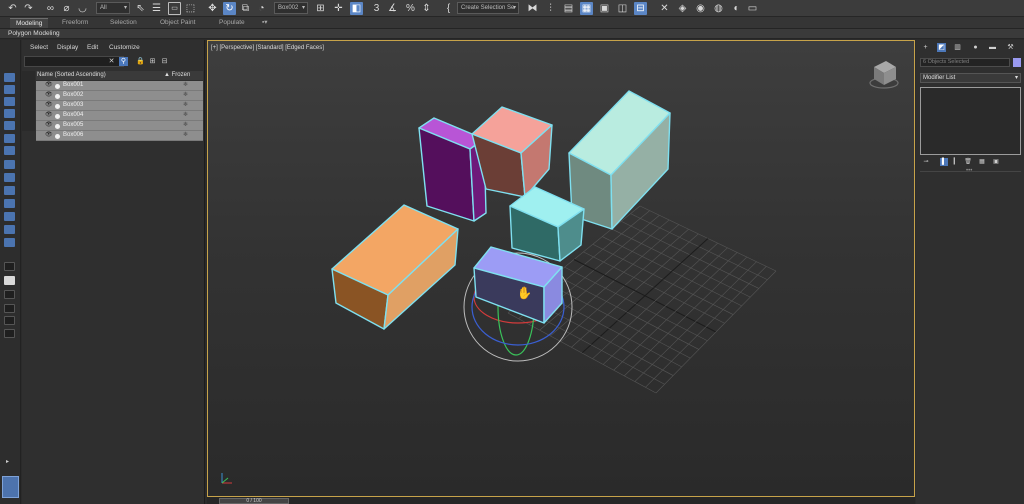 This screenshot has width=1024, height=504. Describe the element at coordinates (113, 8) in the screenshot. I see `selection-filter-dropdown: All ▾` at that location.